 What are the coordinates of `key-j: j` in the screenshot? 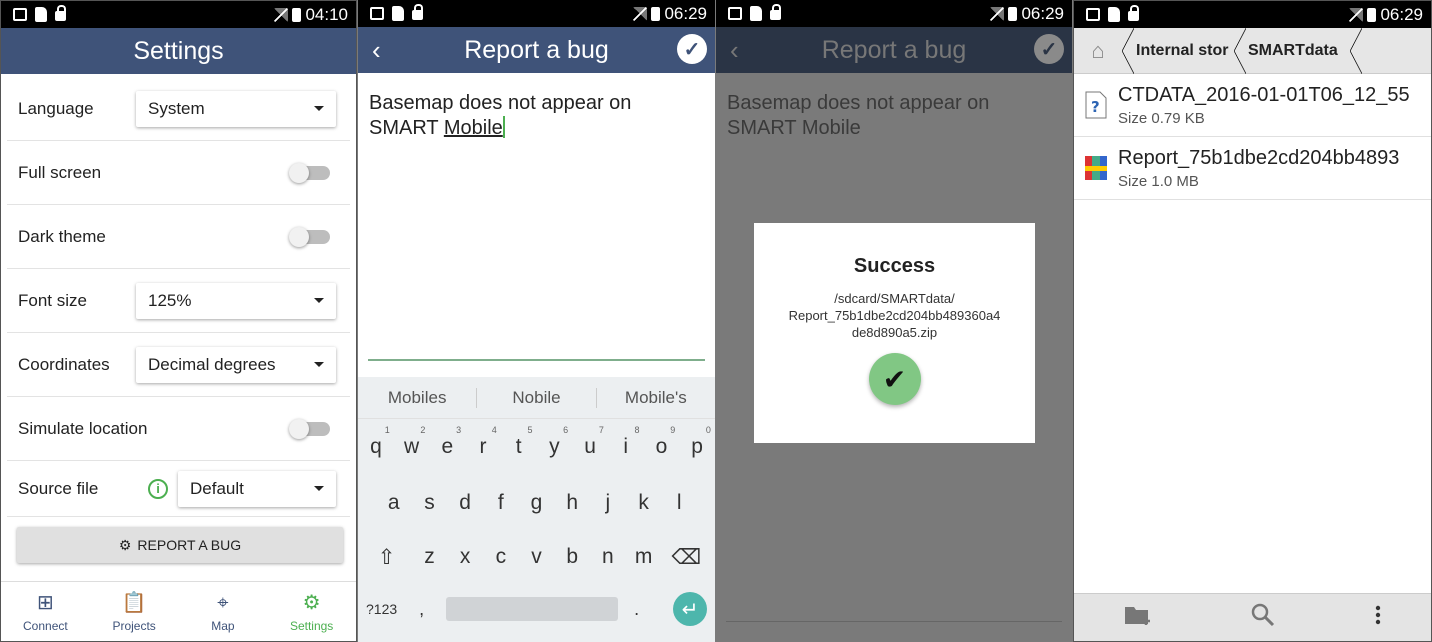 It's located at (608, 503).